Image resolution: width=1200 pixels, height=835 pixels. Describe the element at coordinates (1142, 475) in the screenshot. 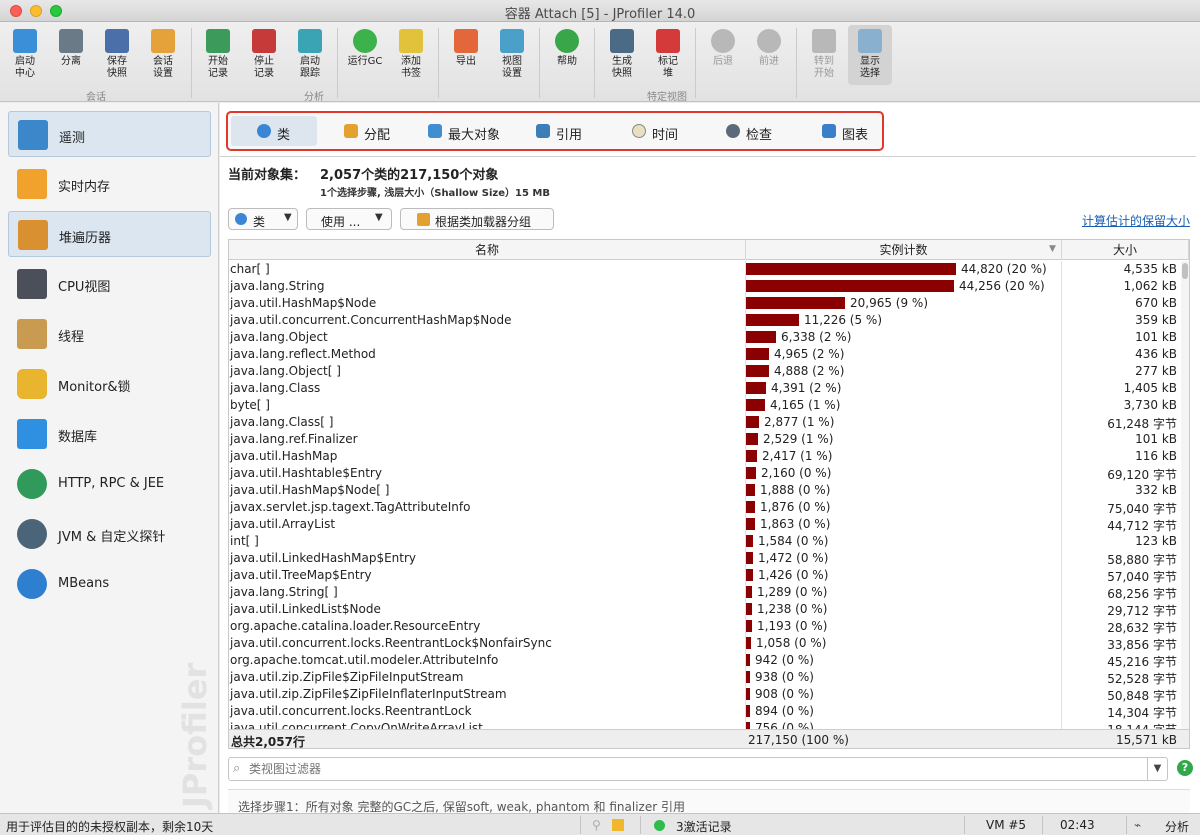

I see `size-cell: 69,120 字节` at that location.